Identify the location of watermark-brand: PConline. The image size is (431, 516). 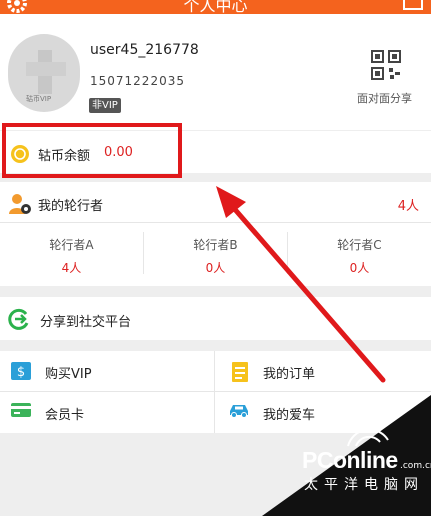
(350, 460).